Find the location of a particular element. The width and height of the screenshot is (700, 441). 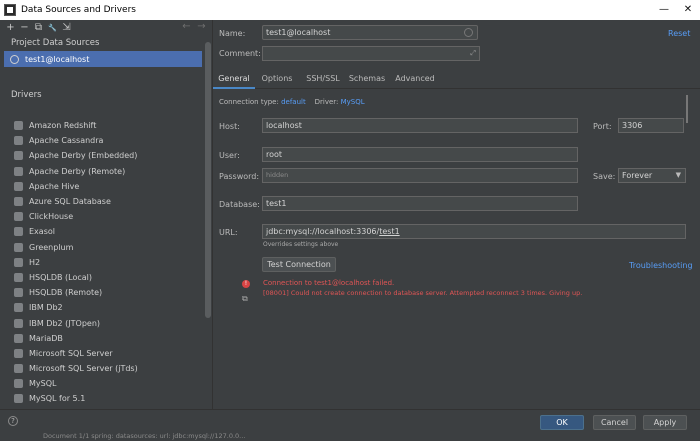

driver-item: ClickHouse is located at coordinates (102, 216).